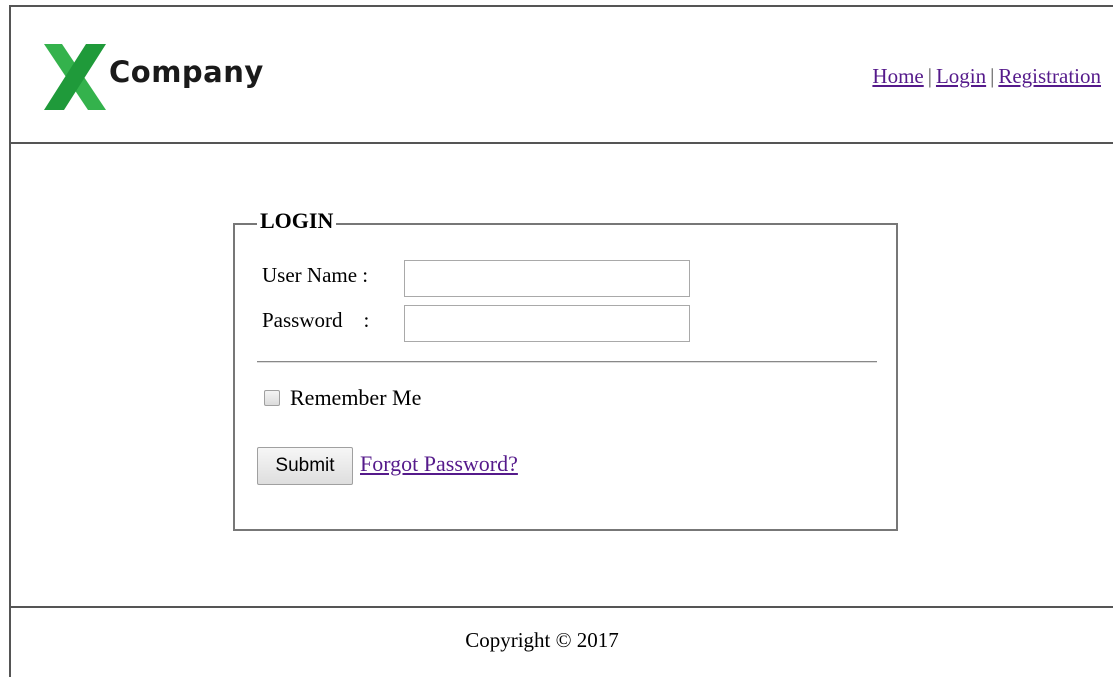 The width and height of the screenshot is (1113, 677). Describe the element at coordinates (186, 72) in the screenshot. I see `logo-text: Company` at that location.